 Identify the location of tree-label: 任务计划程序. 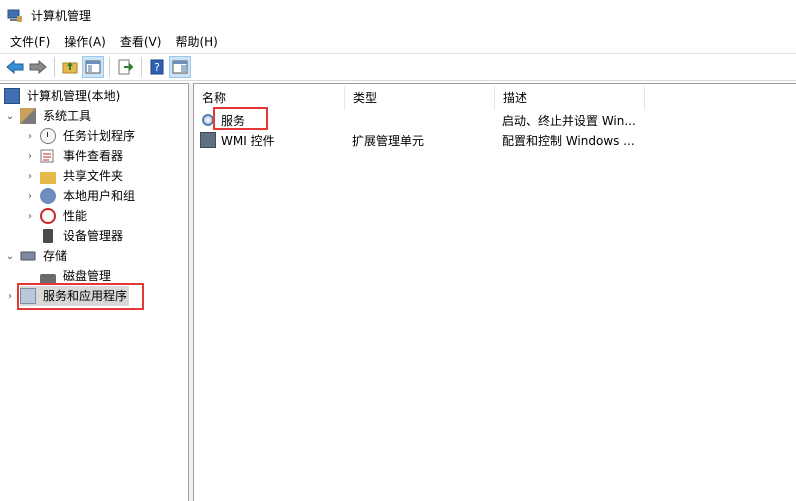
(99, 136).